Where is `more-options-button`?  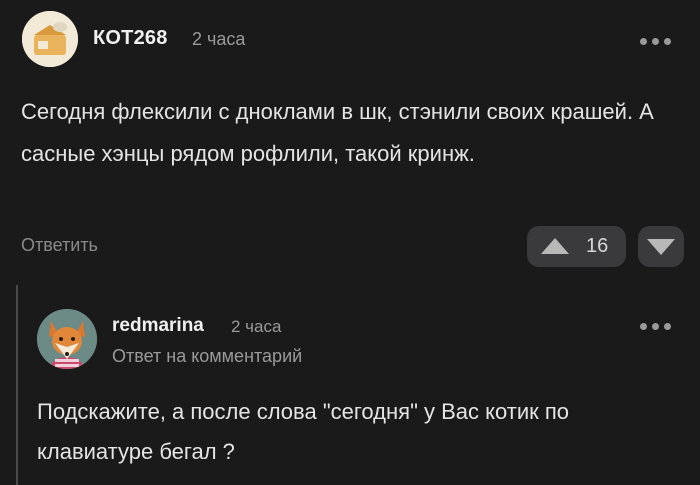 more-options-button is located at coordinates (655, 41).